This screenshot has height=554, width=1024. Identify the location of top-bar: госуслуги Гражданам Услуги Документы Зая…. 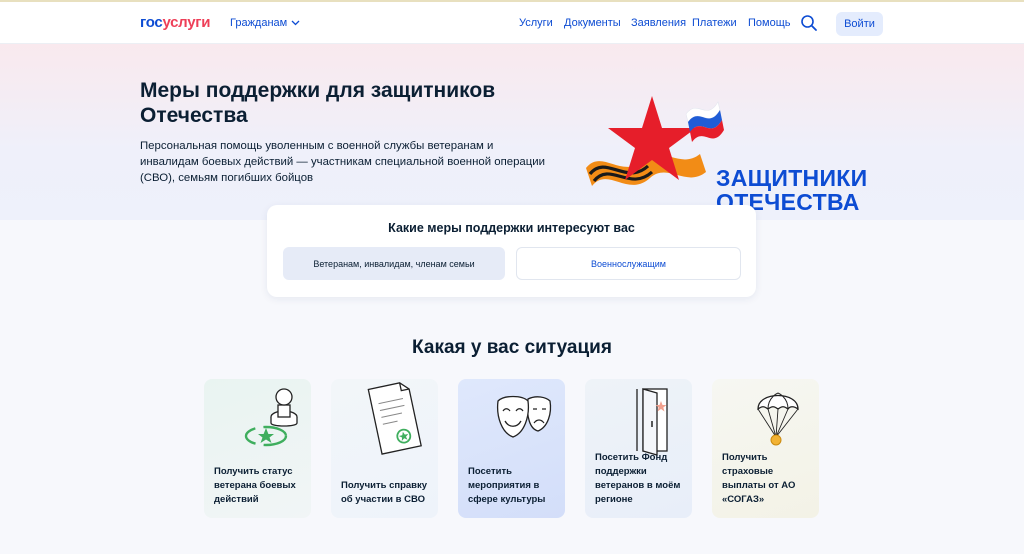
(512, 22).